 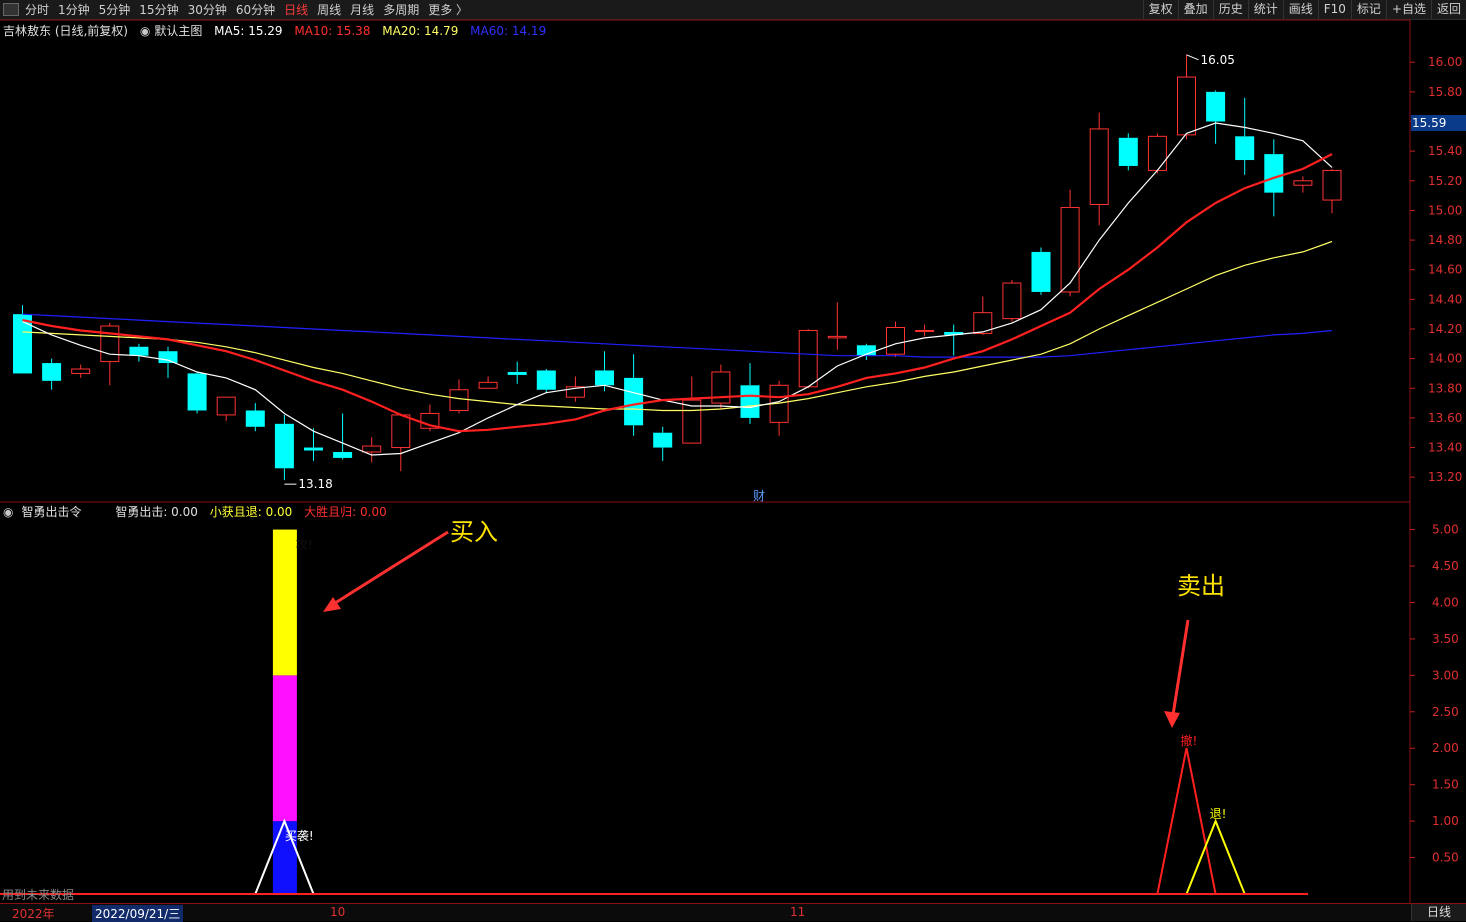 I want to click on main-y-tick-13: 13.40, so click(x=1445, y=448).